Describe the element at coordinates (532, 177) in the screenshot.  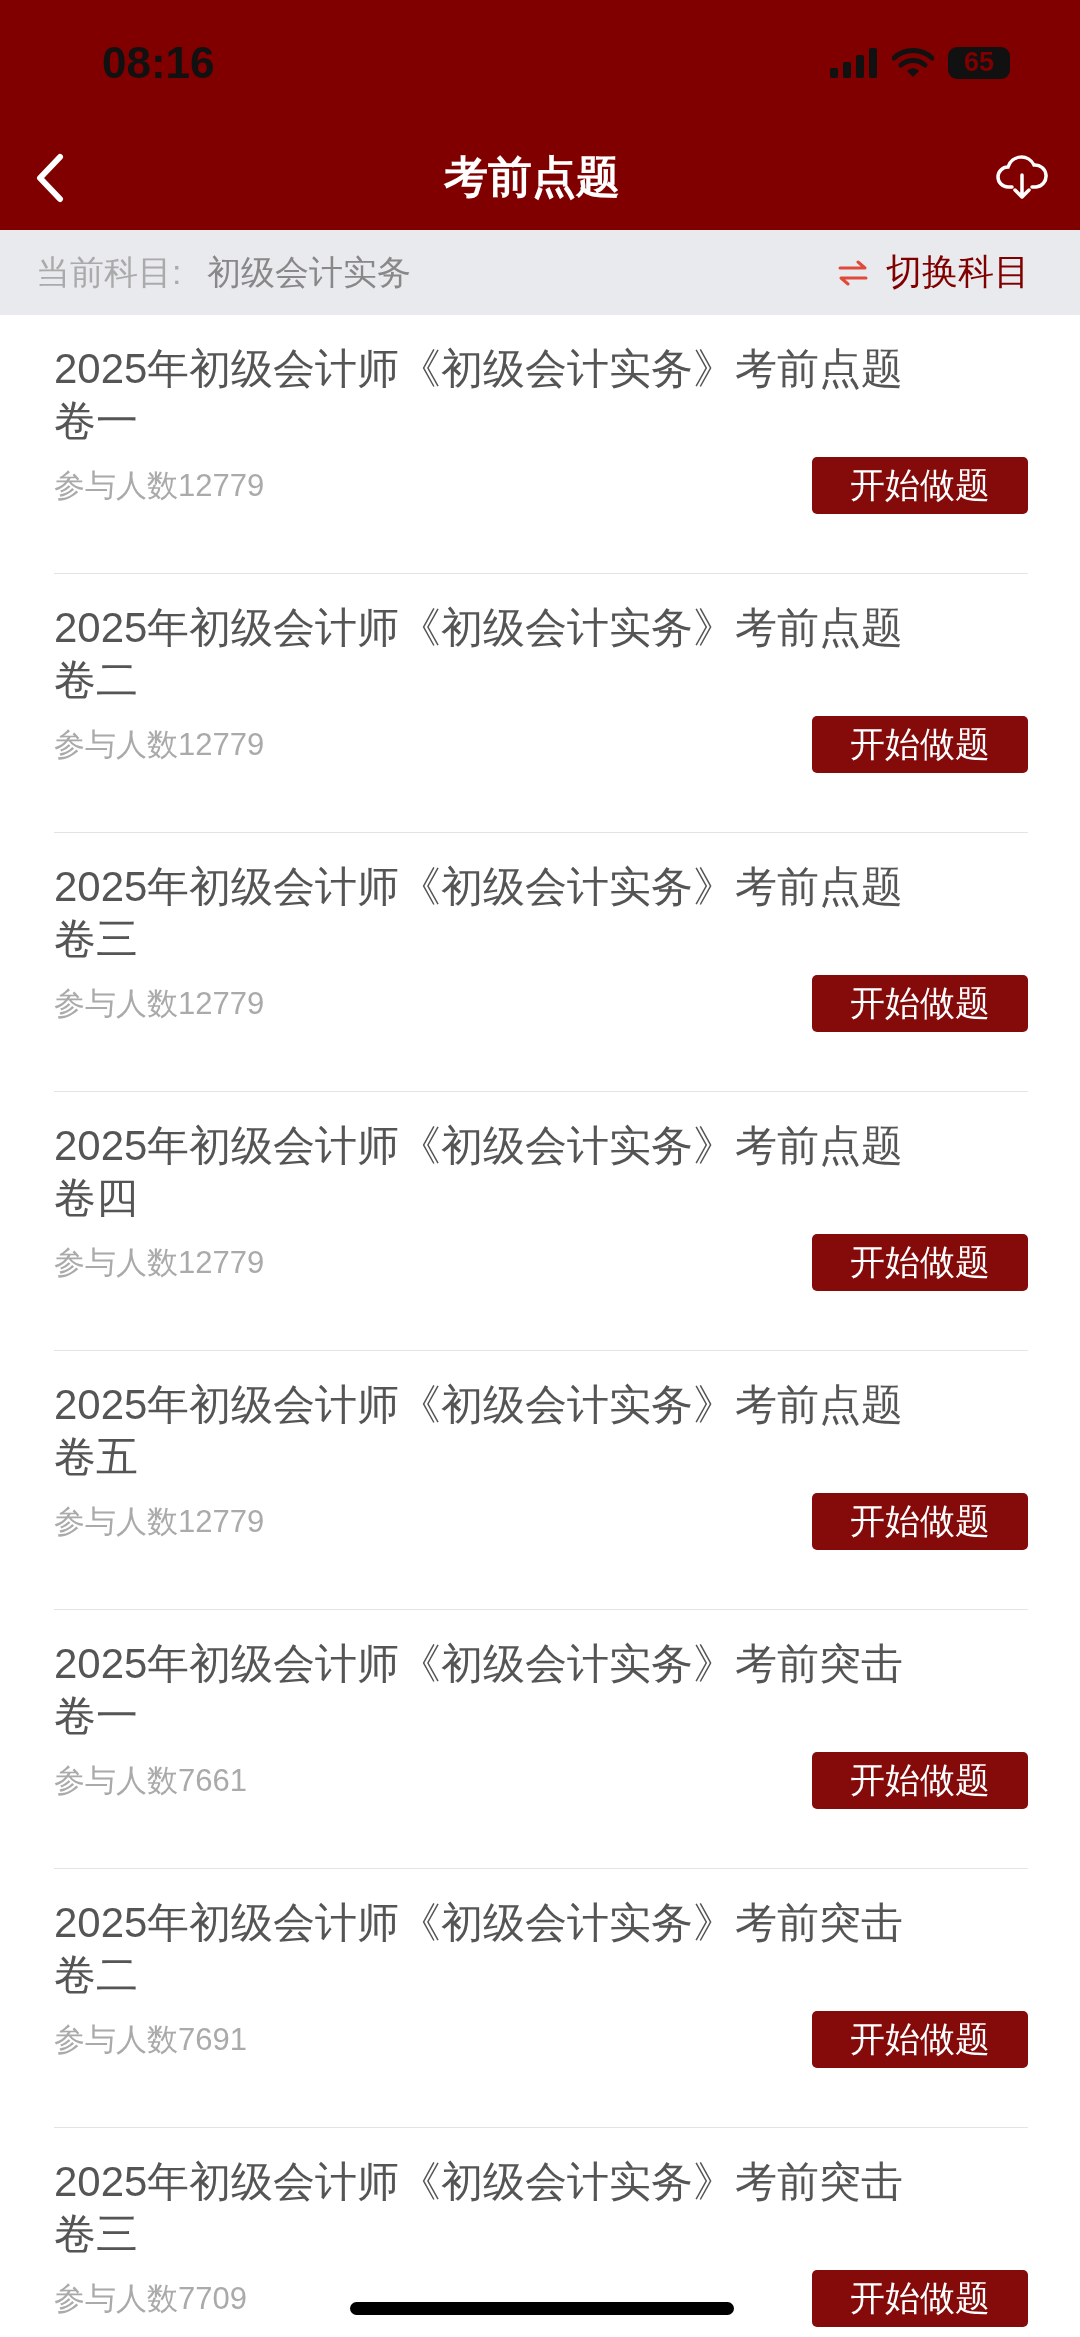
I see `page-title: 考前点题` at that location.